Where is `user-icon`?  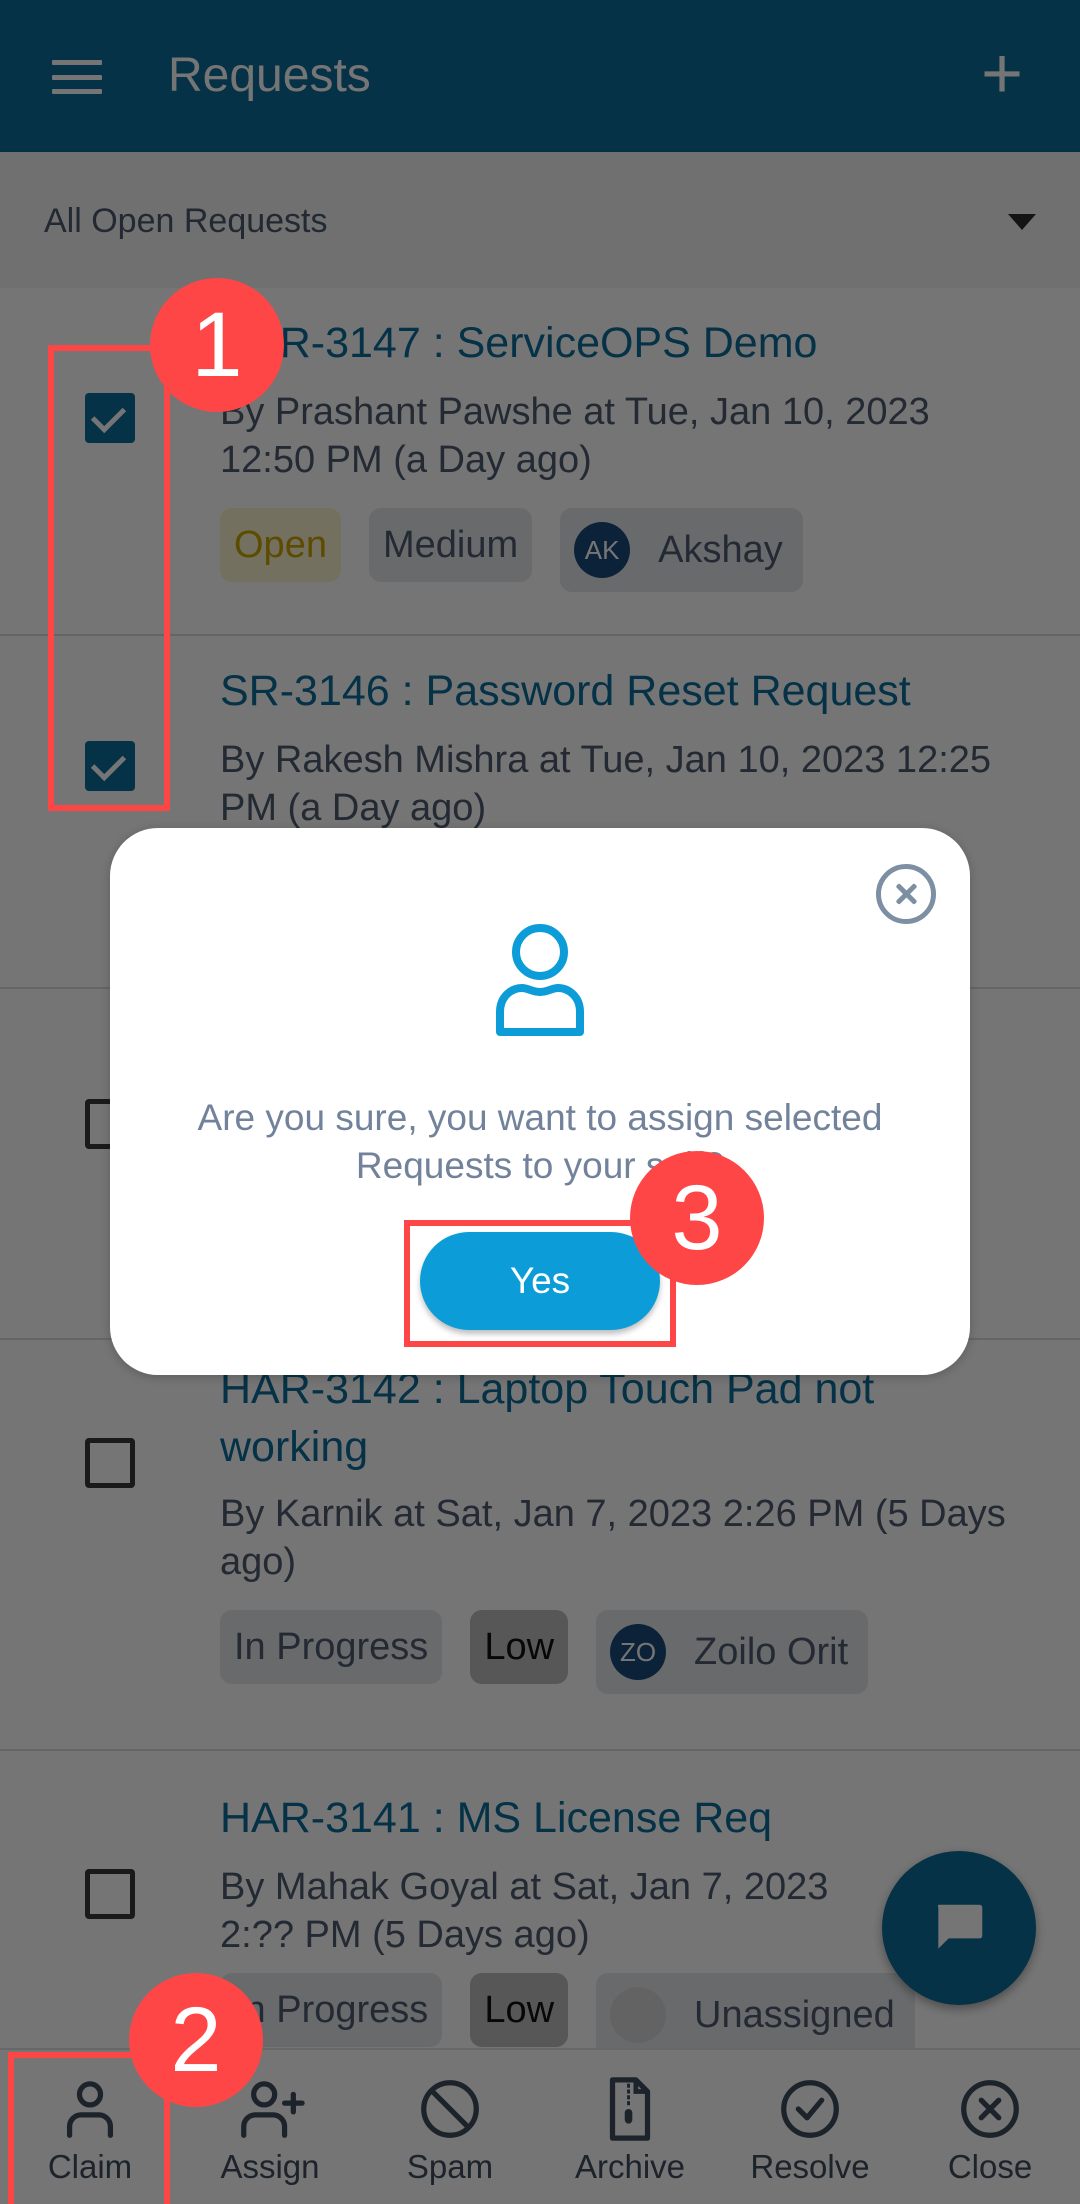 user-icon is located at coordinates (540, 980).